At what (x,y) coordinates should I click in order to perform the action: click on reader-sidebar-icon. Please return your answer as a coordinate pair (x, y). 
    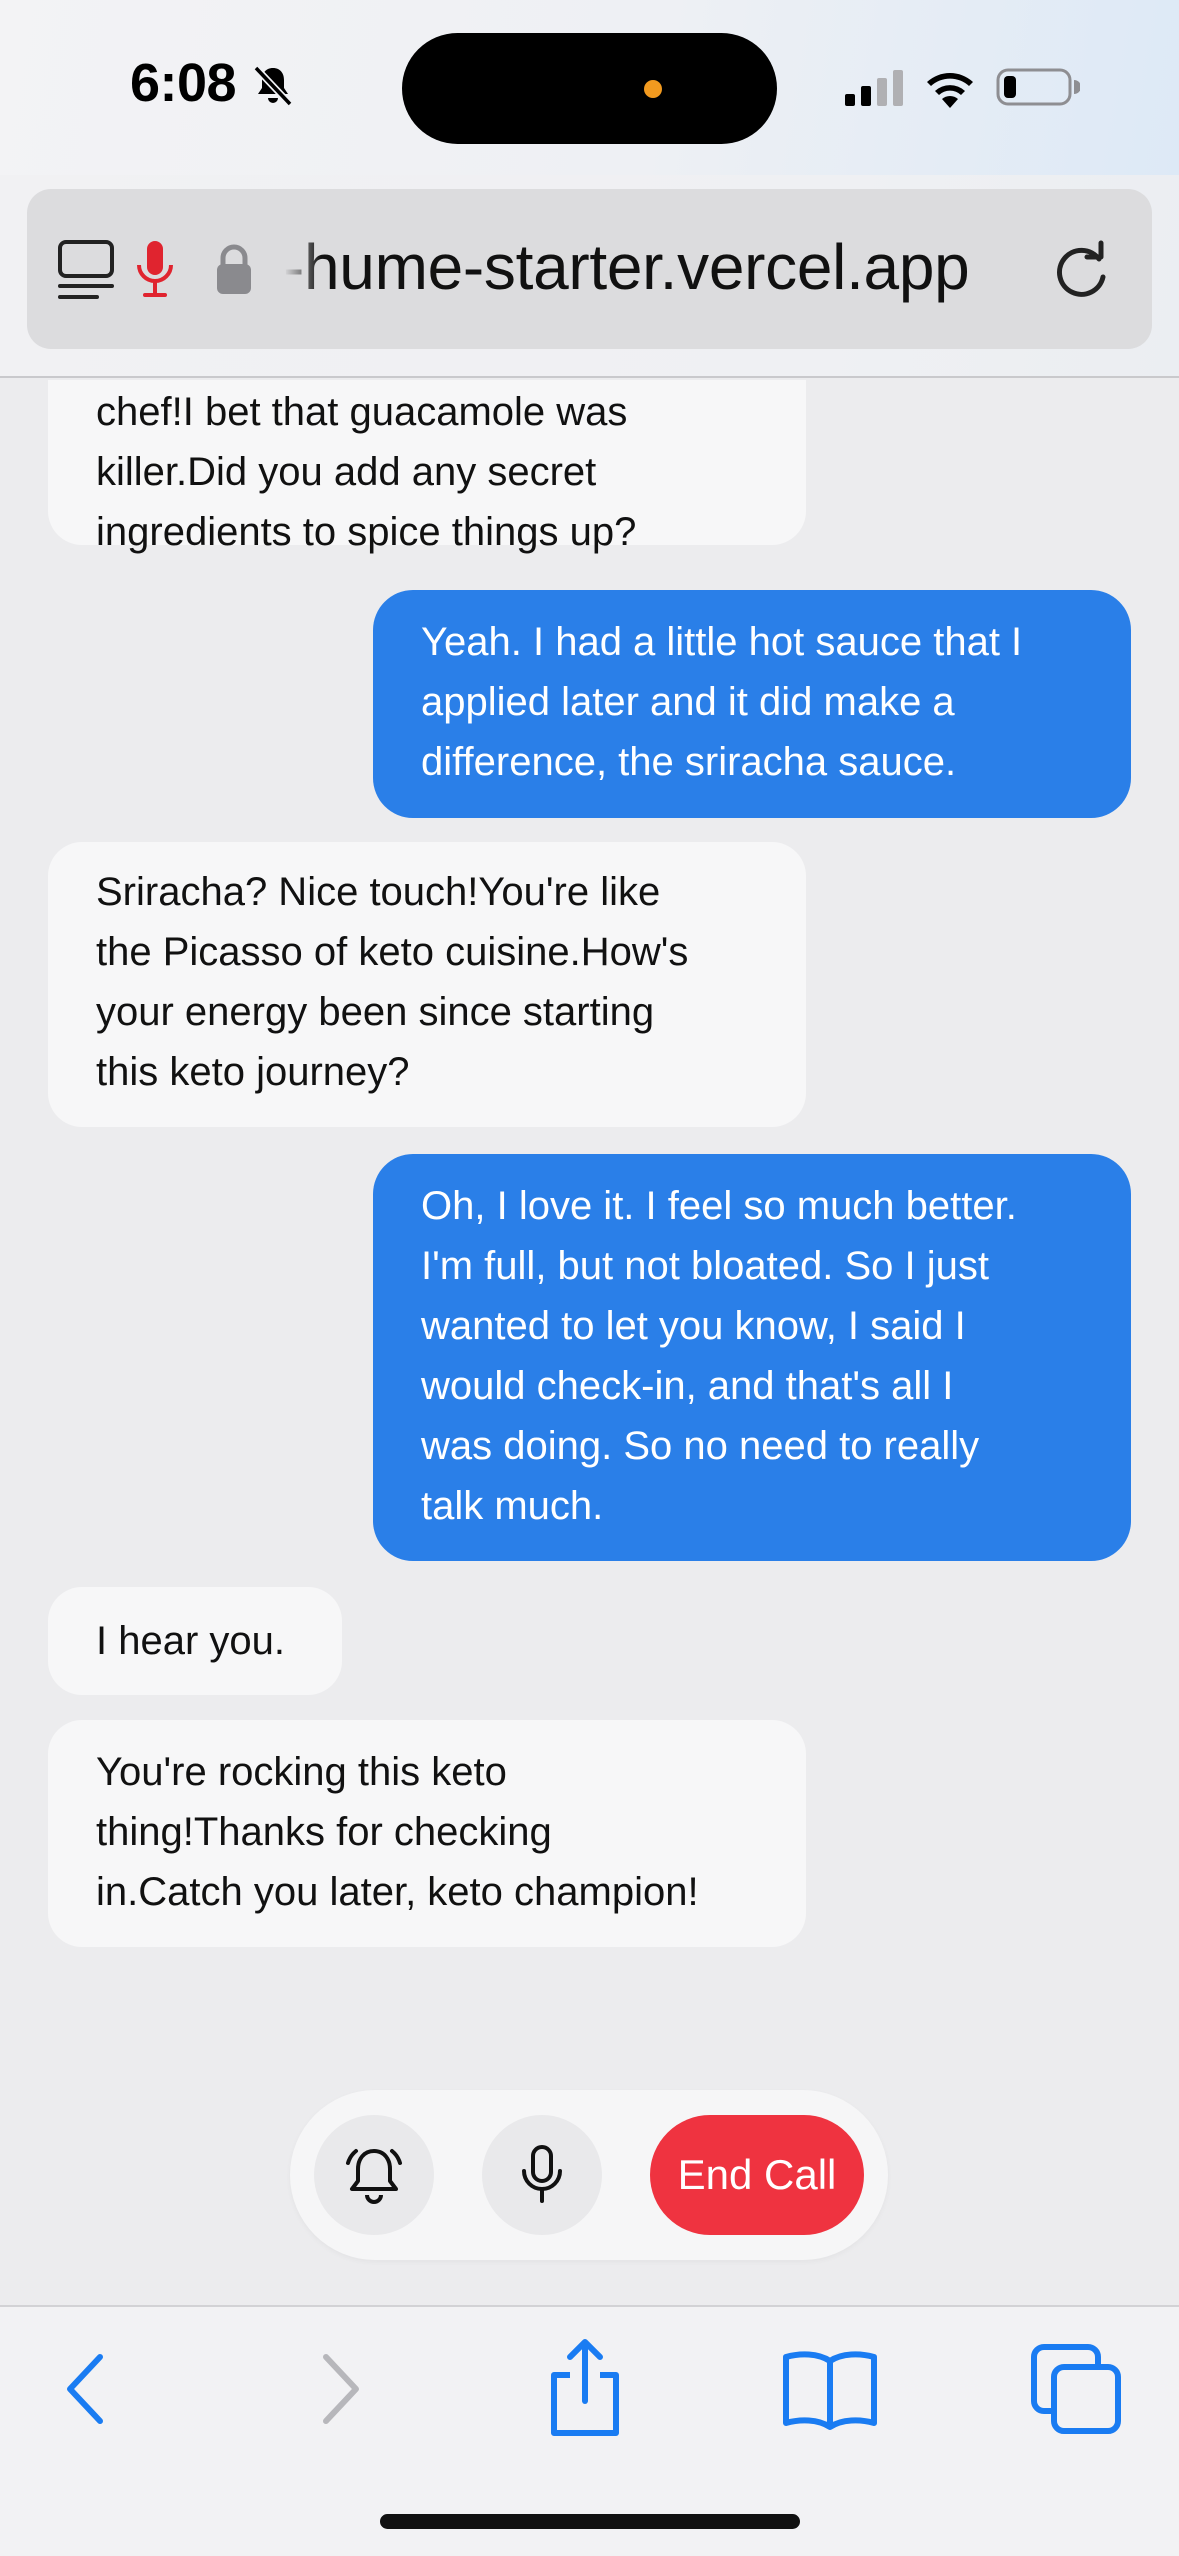
    Looking at the image, I should click on (86, 270).